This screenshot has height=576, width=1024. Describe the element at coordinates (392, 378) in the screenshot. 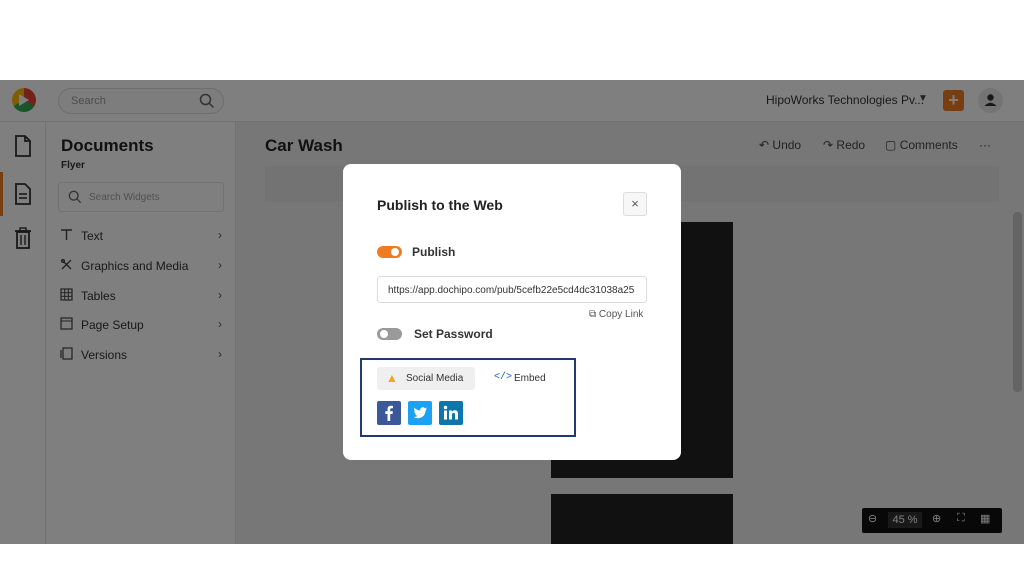

I see `thumbs-up-icon: ▲` at that location.